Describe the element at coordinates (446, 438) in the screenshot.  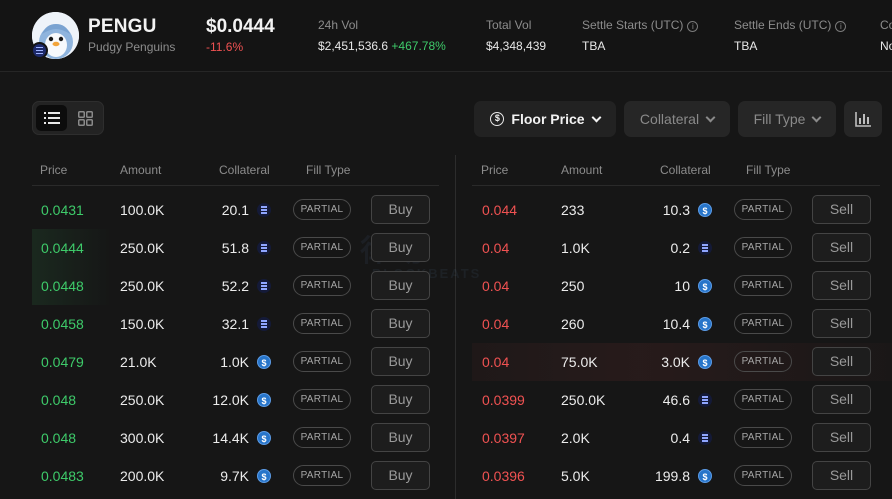
I see `table-row: 0.0397 2.0K 0.4 PARTIAL Sell` at that location.